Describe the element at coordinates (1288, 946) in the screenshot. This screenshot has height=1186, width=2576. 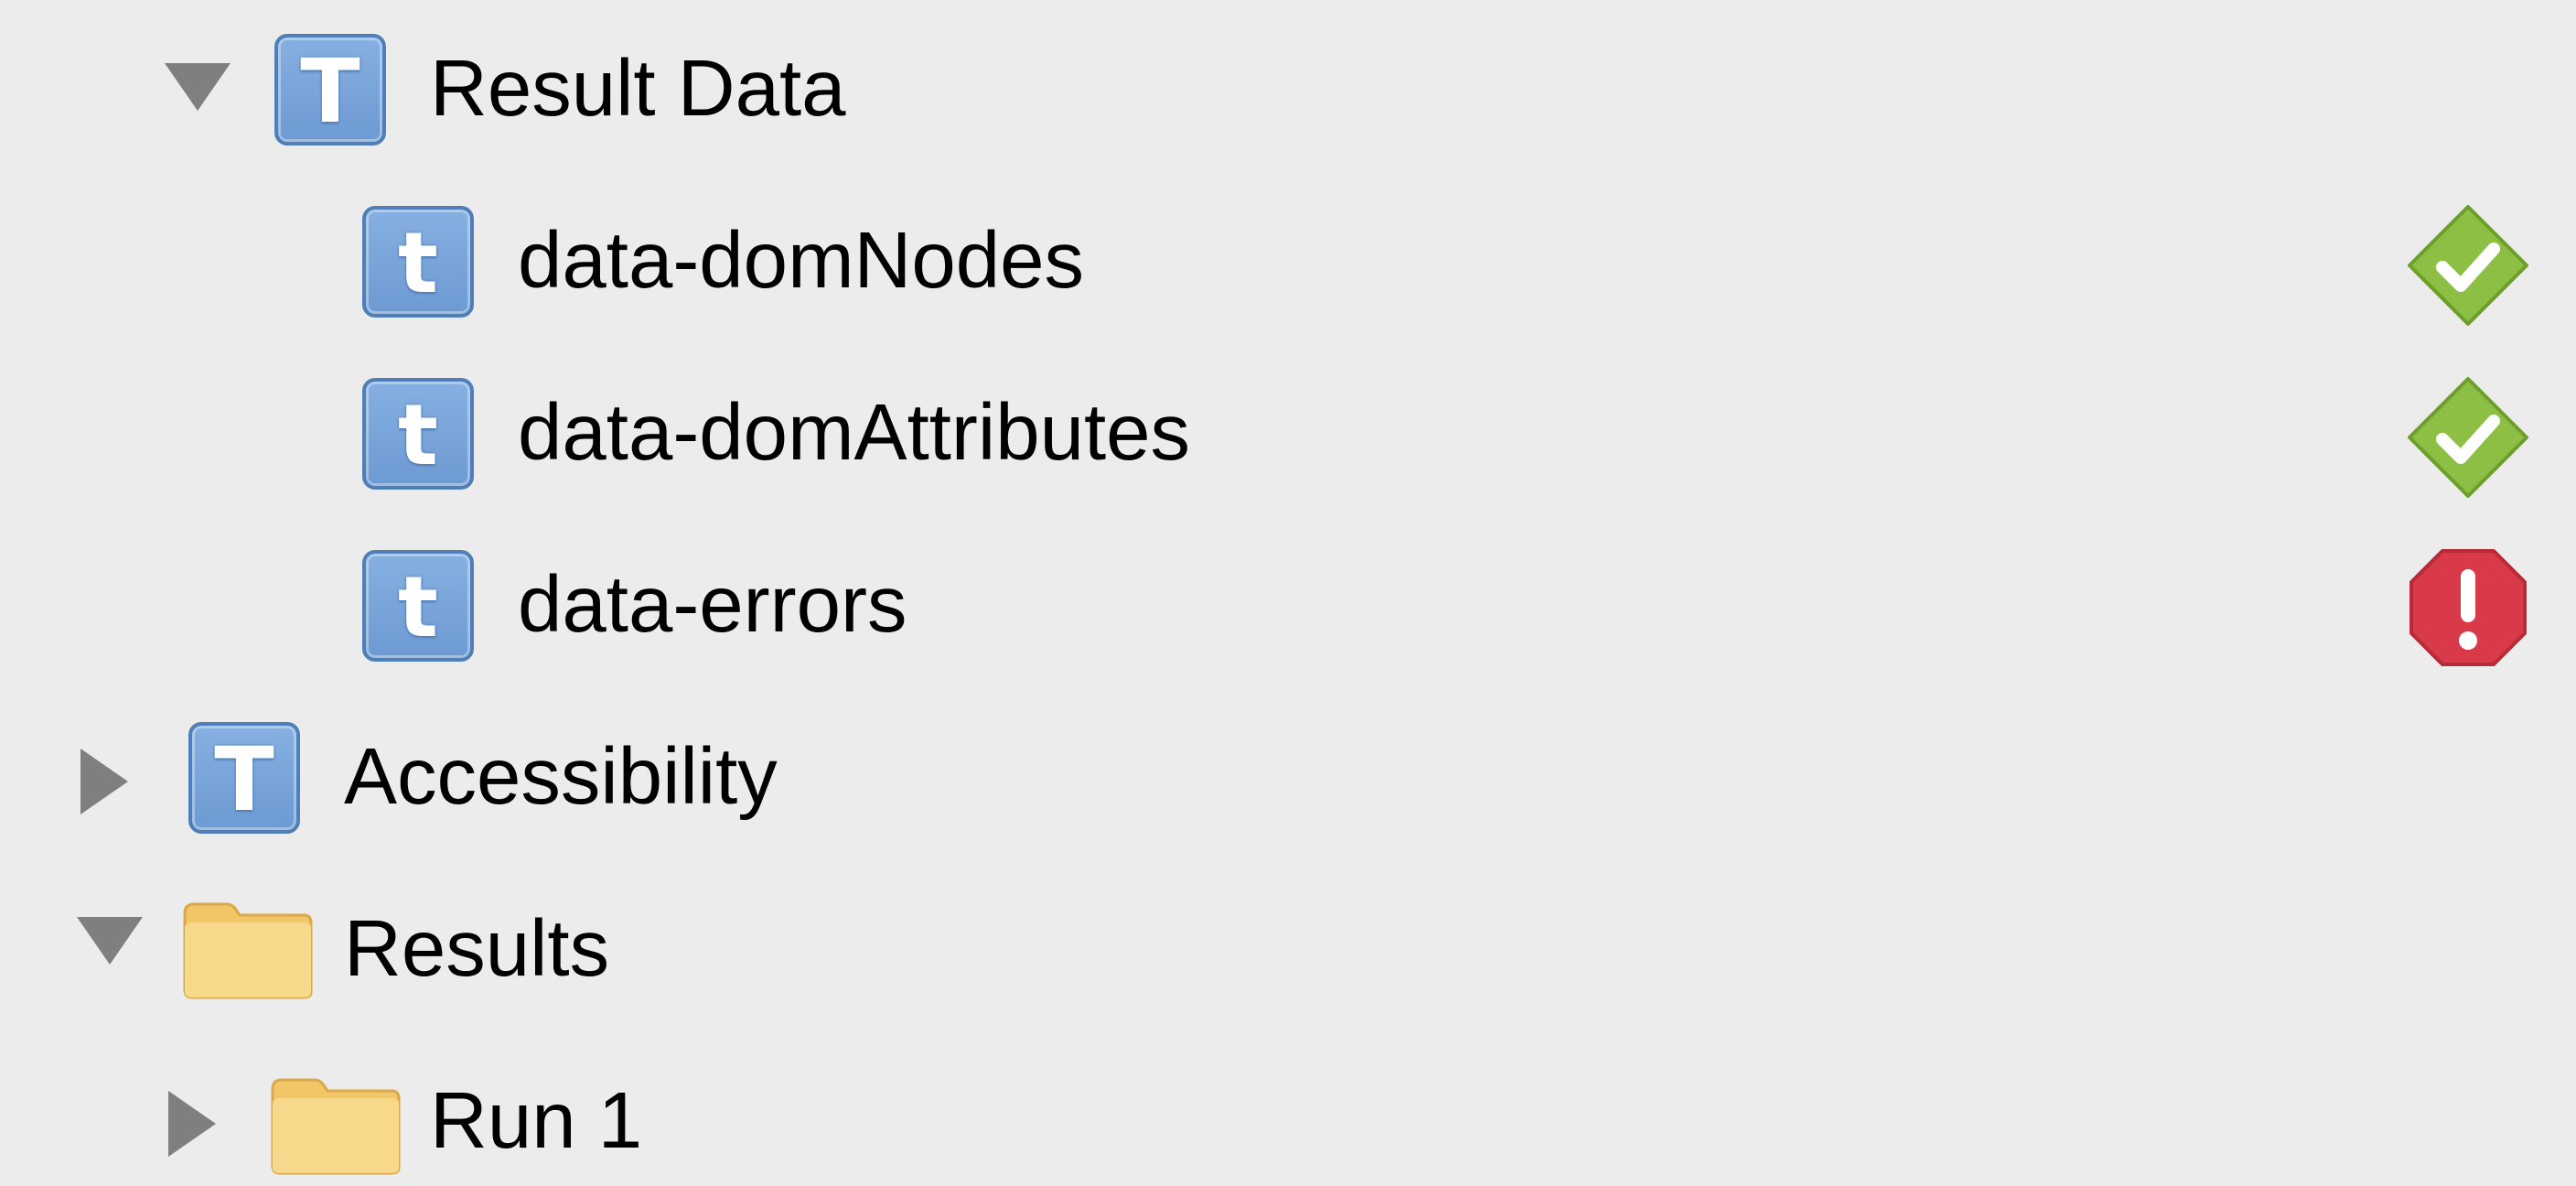
I see `tree-row-results: Results` at that location.